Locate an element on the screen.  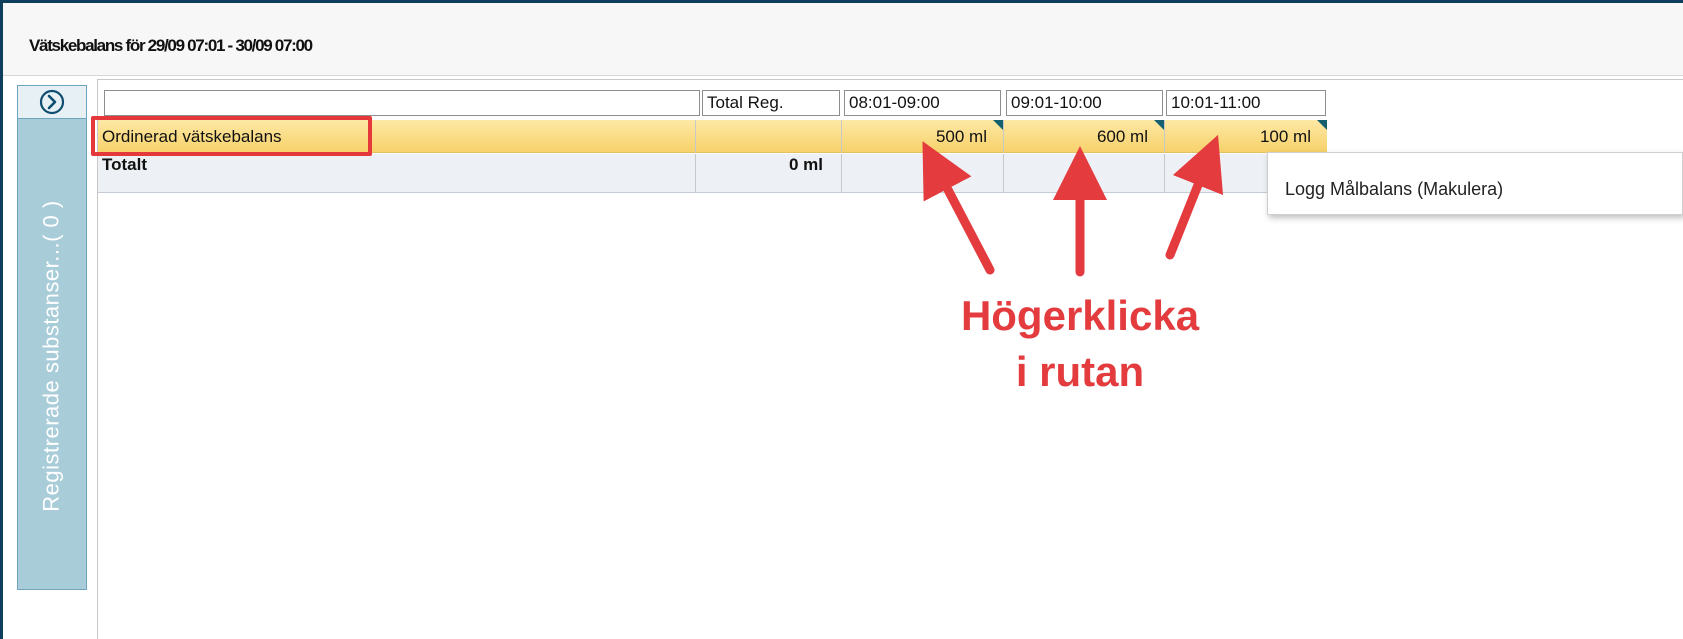
expand-panel-button is located at coordinates (52, 102).